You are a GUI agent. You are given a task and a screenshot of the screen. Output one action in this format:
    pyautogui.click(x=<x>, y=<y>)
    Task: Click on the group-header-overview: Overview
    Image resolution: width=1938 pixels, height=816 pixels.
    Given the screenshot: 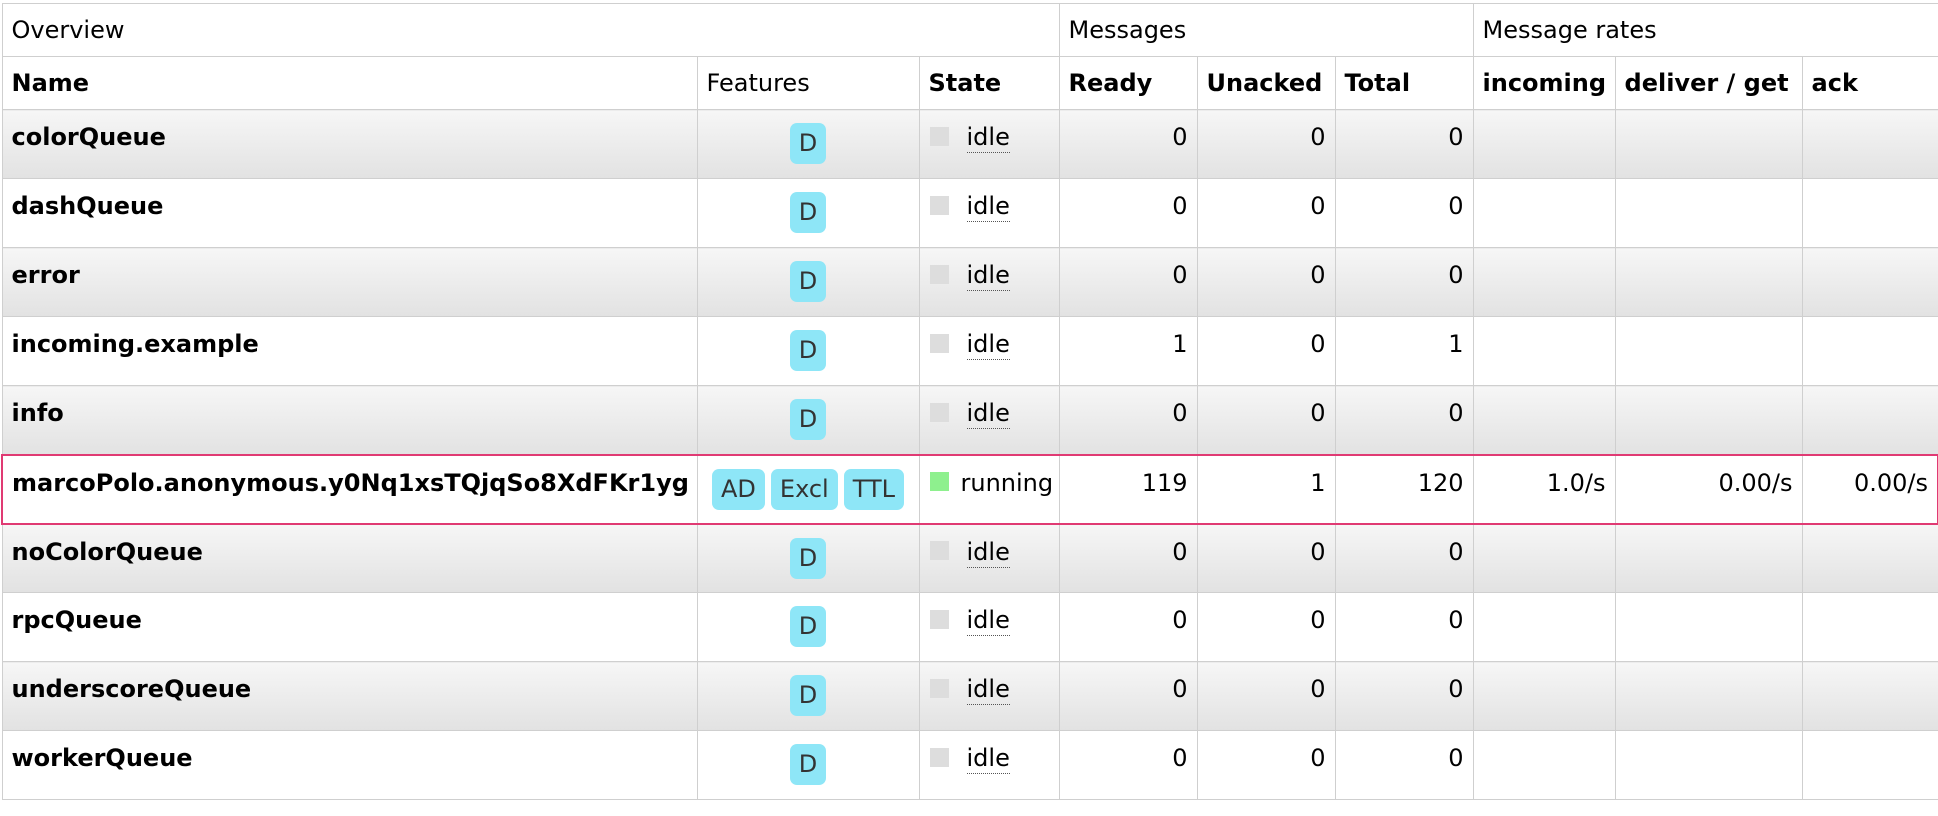 What is the action you would take?
    pyautogui.click(x=530, y=30)
    